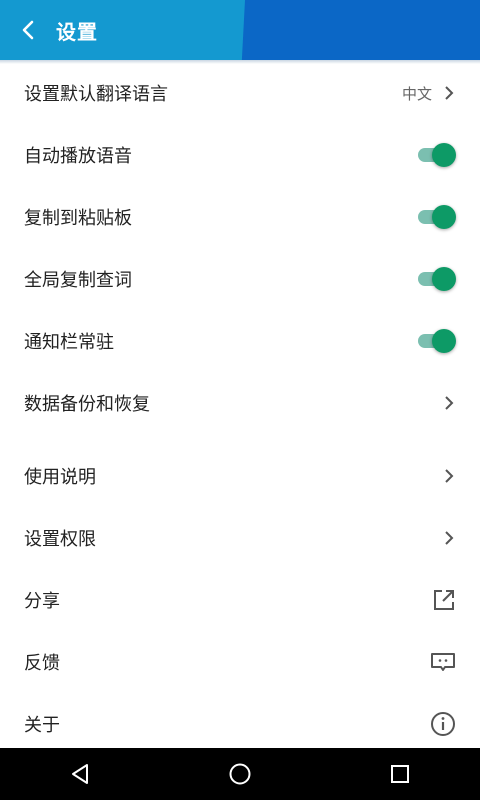  What do you see at coordinates (240, 341) in the screenshot?
I see `setting-notification-resident: 通知栏常驻` at bounding box center [240, 341].